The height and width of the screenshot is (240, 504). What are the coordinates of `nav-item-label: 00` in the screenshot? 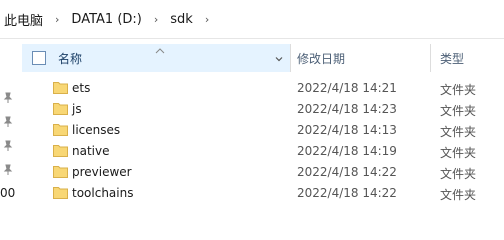 It's located at (7, 193).